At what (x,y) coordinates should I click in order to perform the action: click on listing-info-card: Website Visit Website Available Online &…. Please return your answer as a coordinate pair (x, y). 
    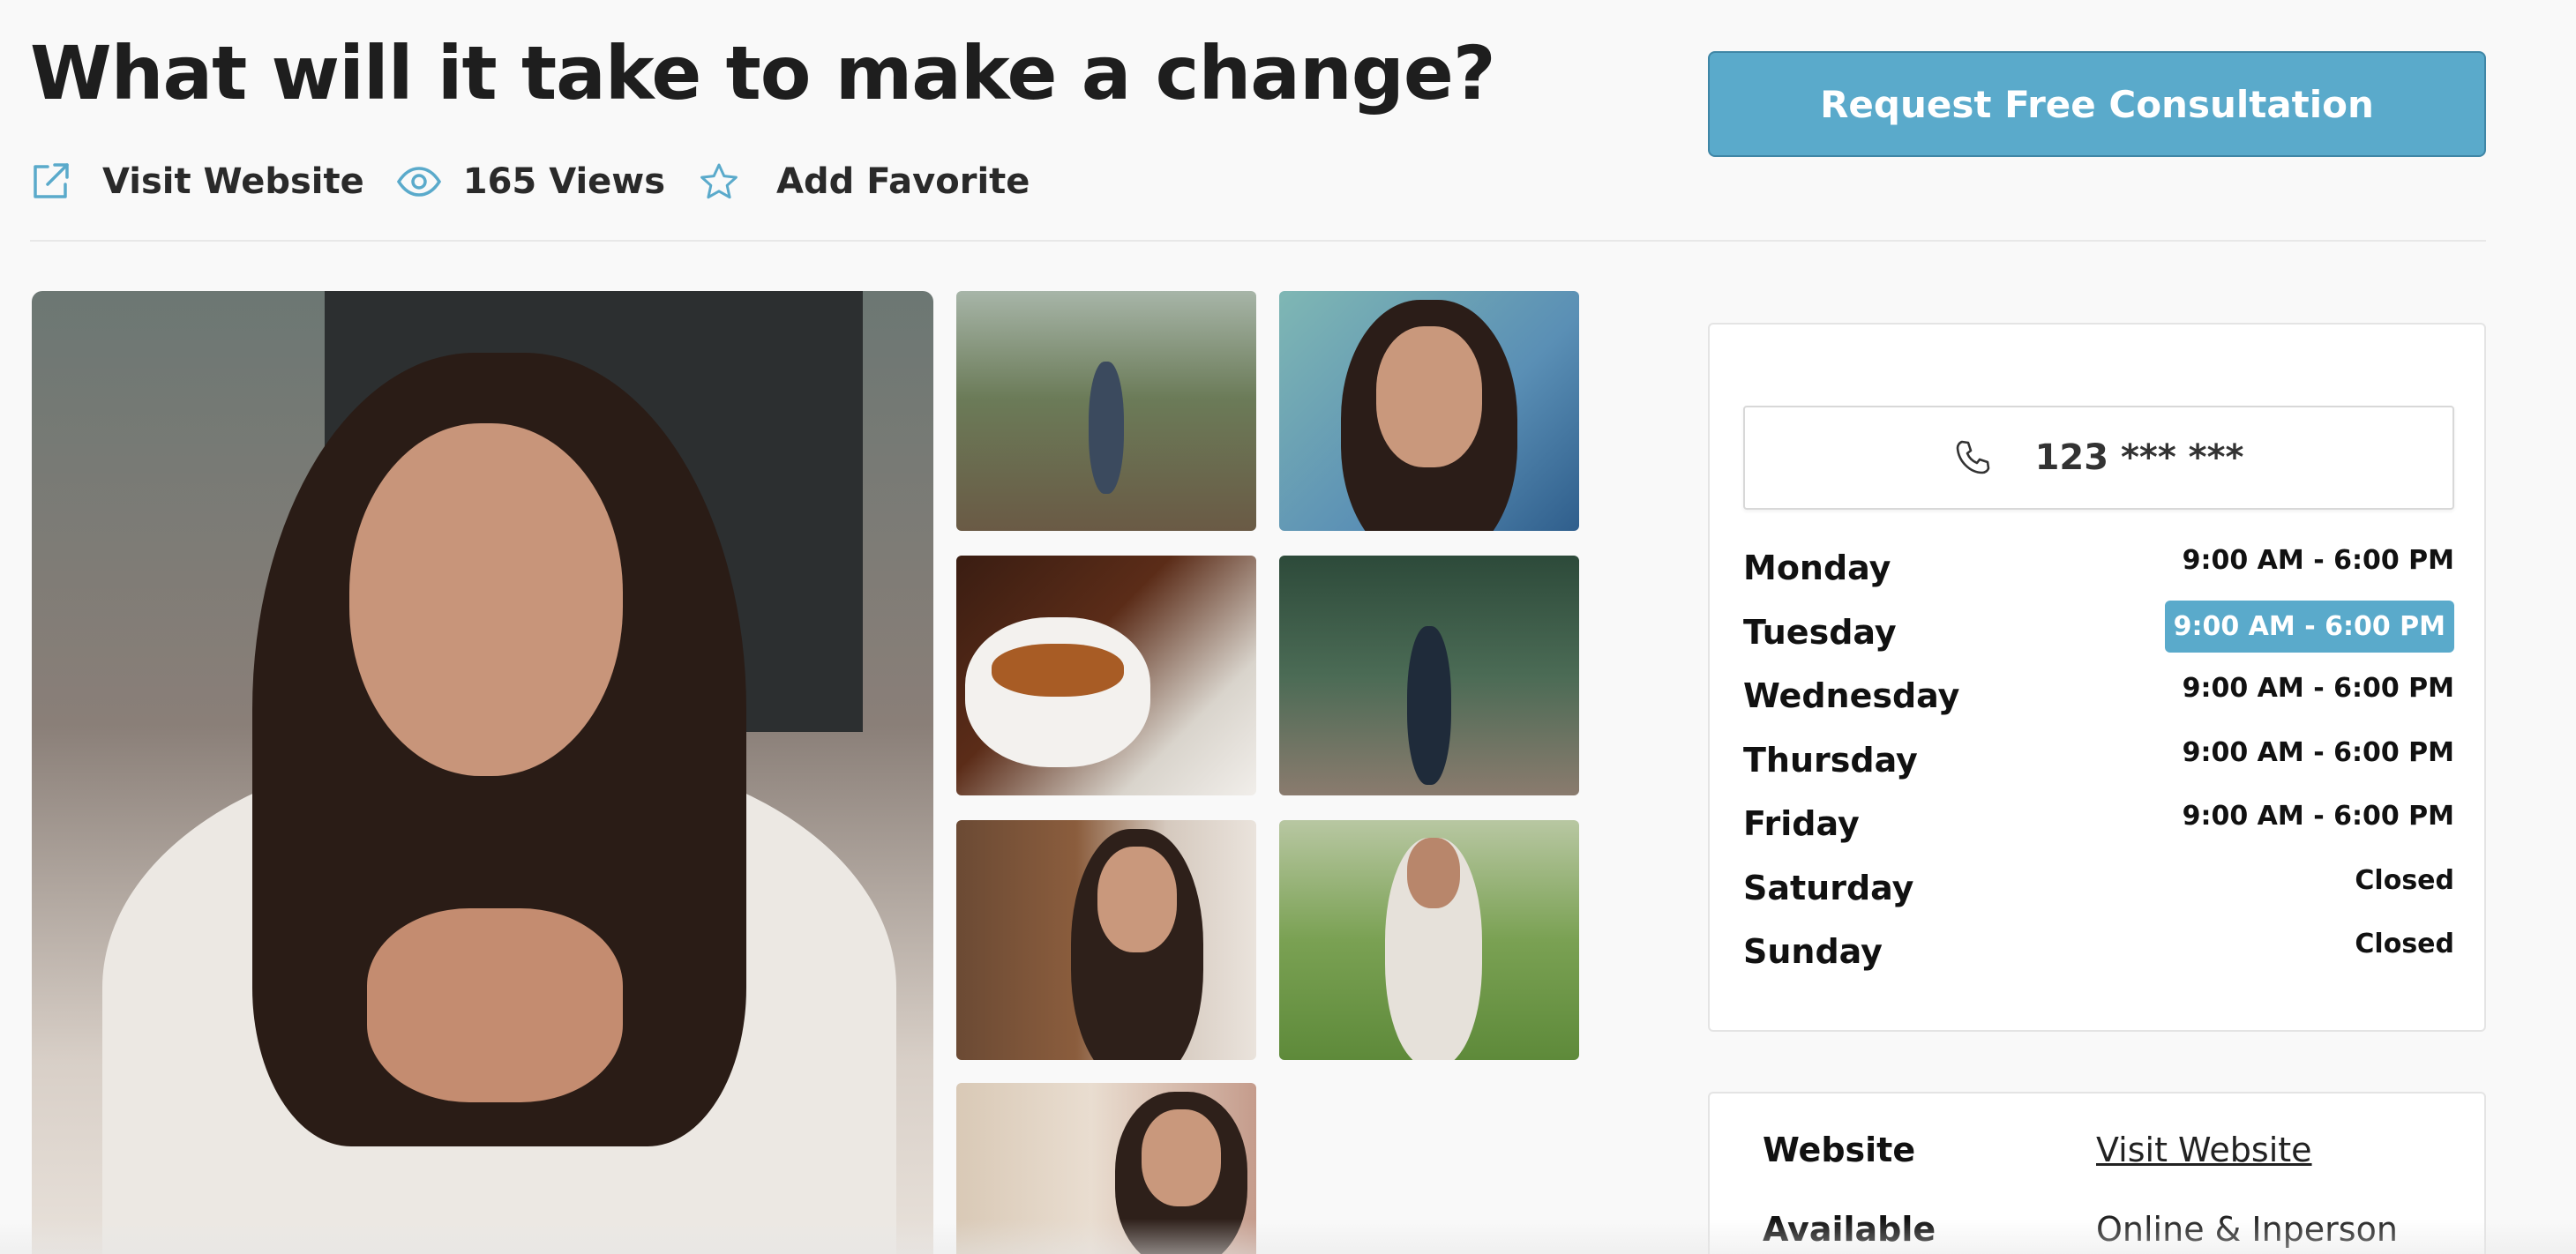
    Looking at the image, I should click on (2097, 1173).